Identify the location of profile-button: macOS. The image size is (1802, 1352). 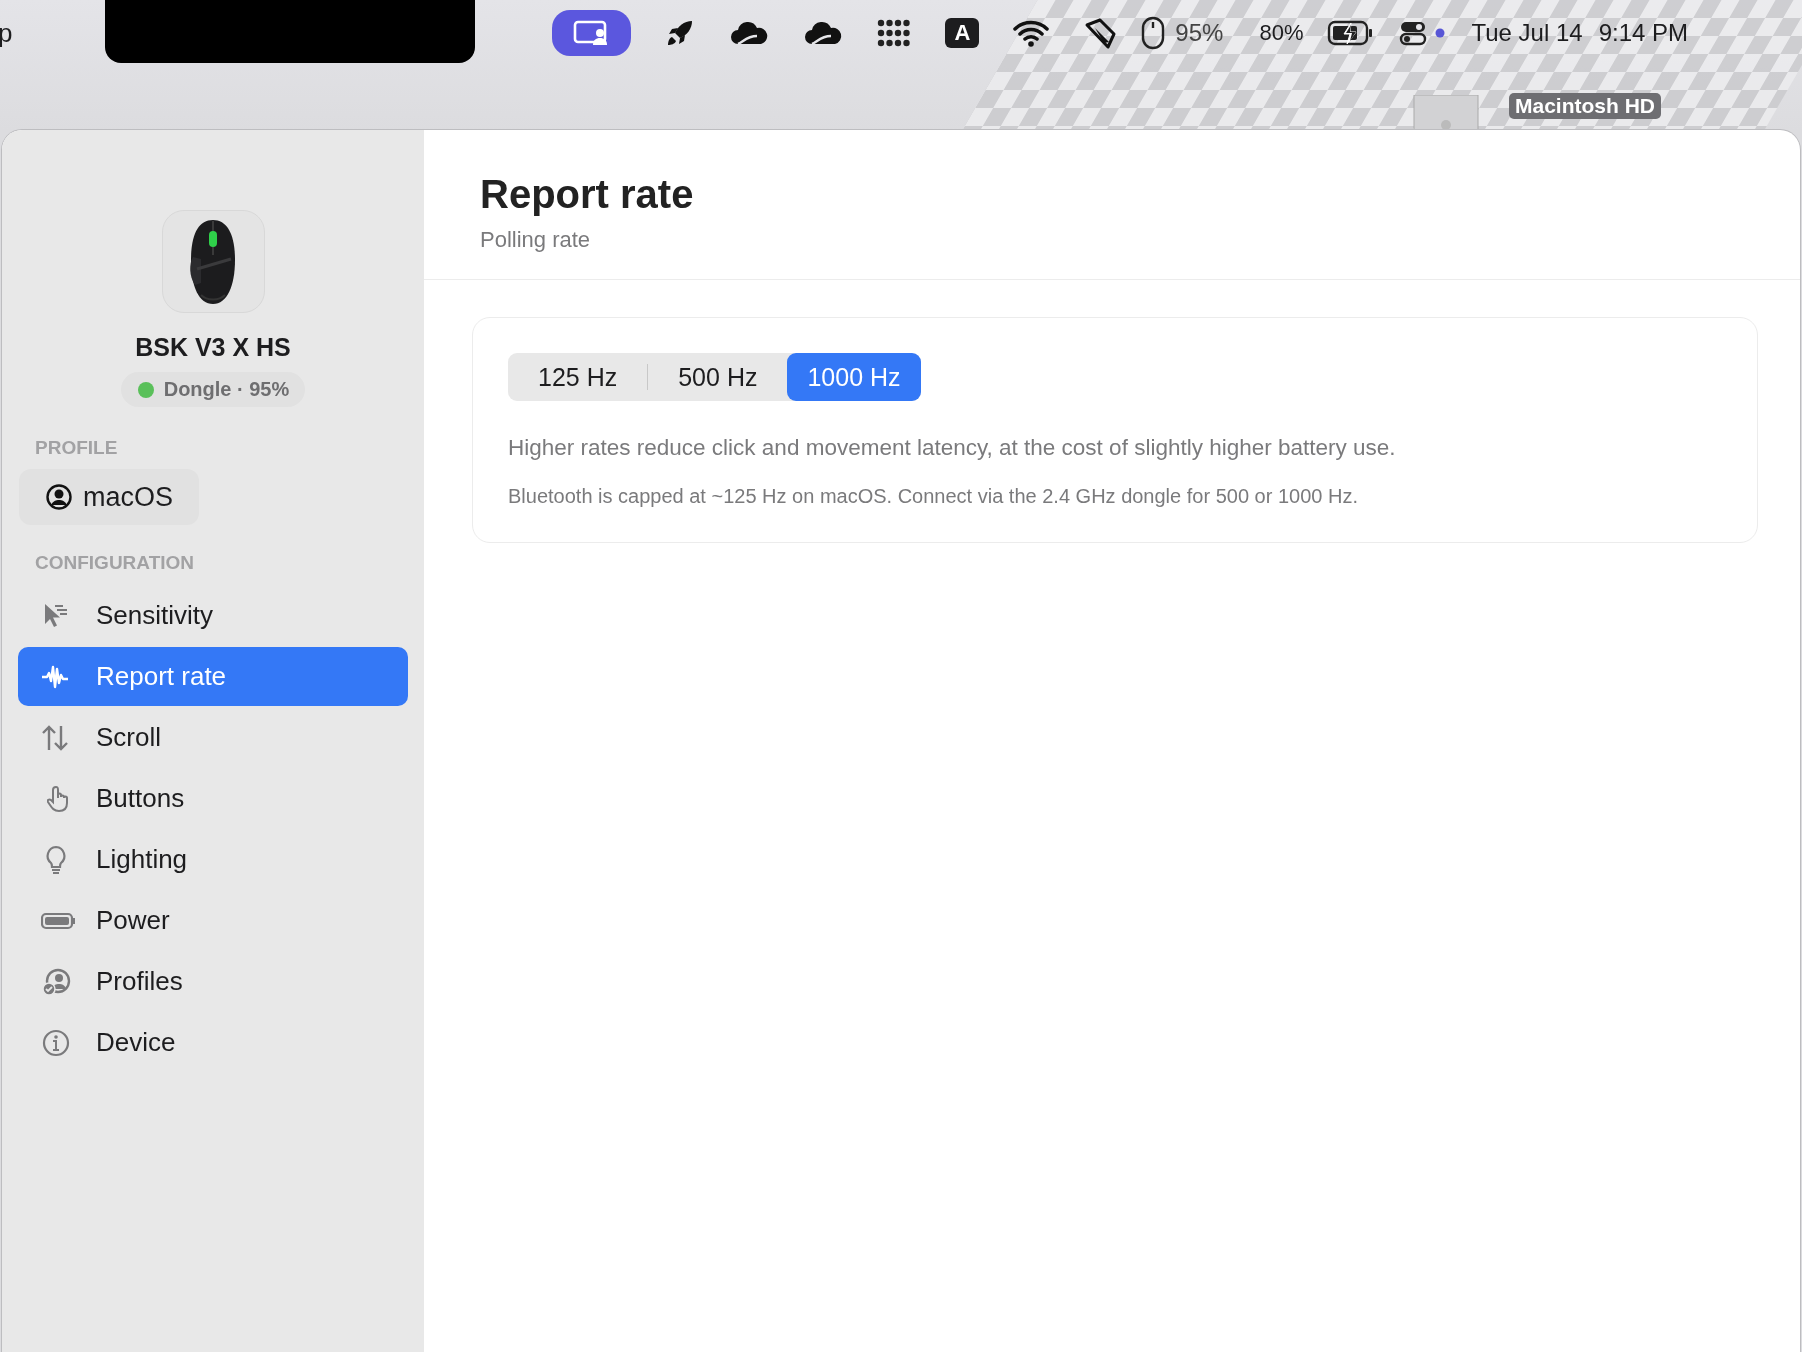
(109, 497).